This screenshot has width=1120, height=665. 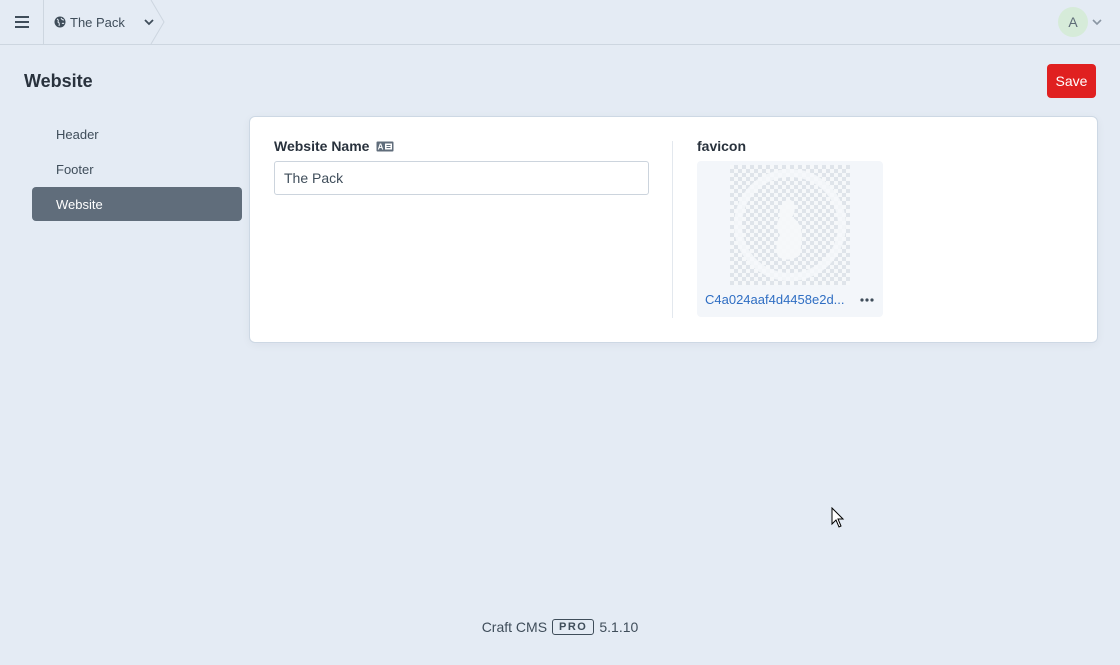 I want to click on nav-toggle-button, so click(x=22, y=22).